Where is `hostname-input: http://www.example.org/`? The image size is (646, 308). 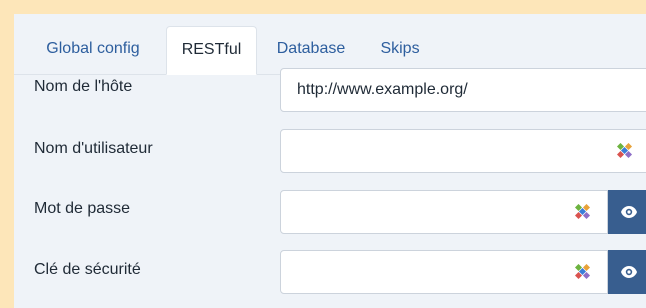
hostname-input: http://www.example.org/ is located at coordinates (463, 90).